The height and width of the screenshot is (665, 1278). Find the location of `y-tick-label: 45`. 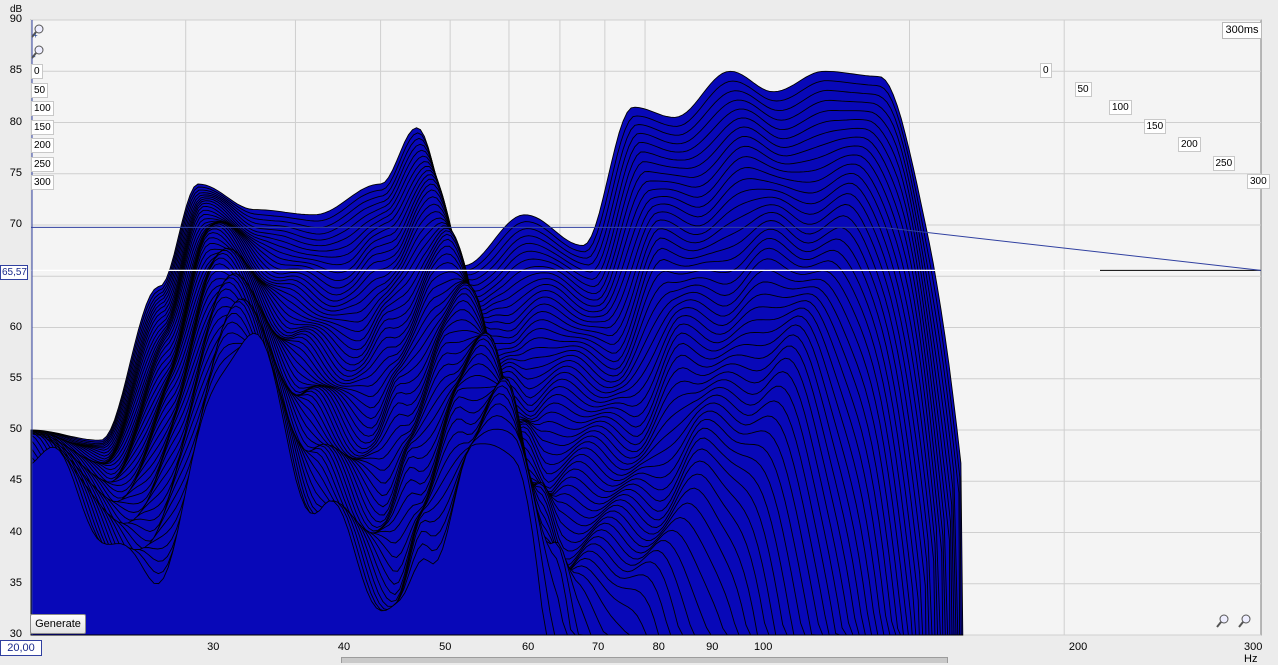

y-tick-label: 45 is located at coordinates (15, 480).